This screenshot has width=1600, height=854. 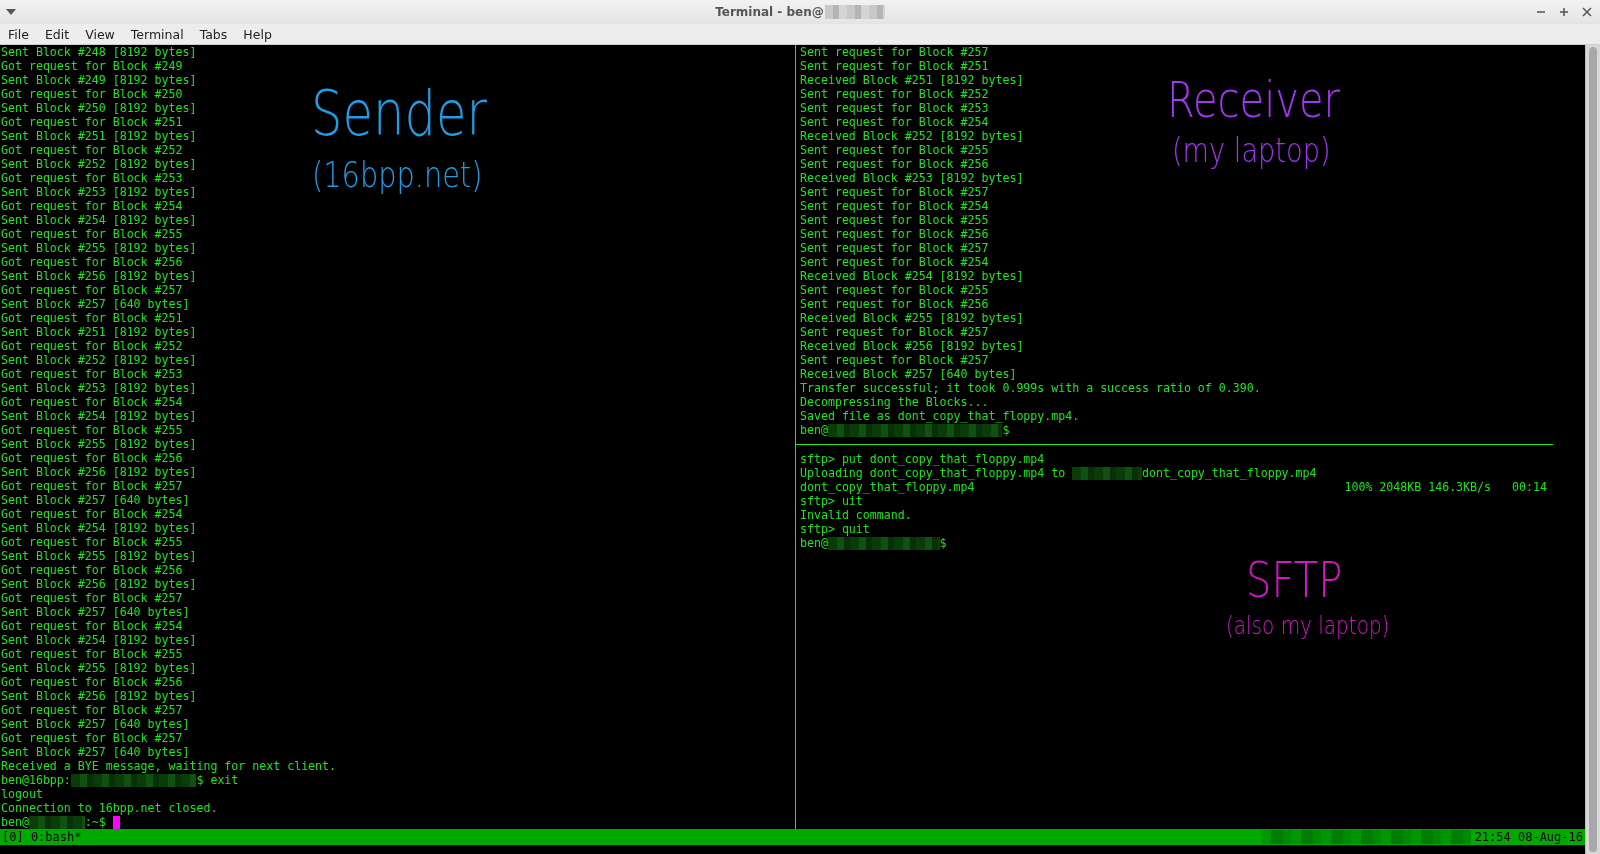 What do you see at coordinates (99, 108) in the screenshot?
I see `terminal-line: Sent Block #250 [8192 bytes]` at bounding box center [99, 108].